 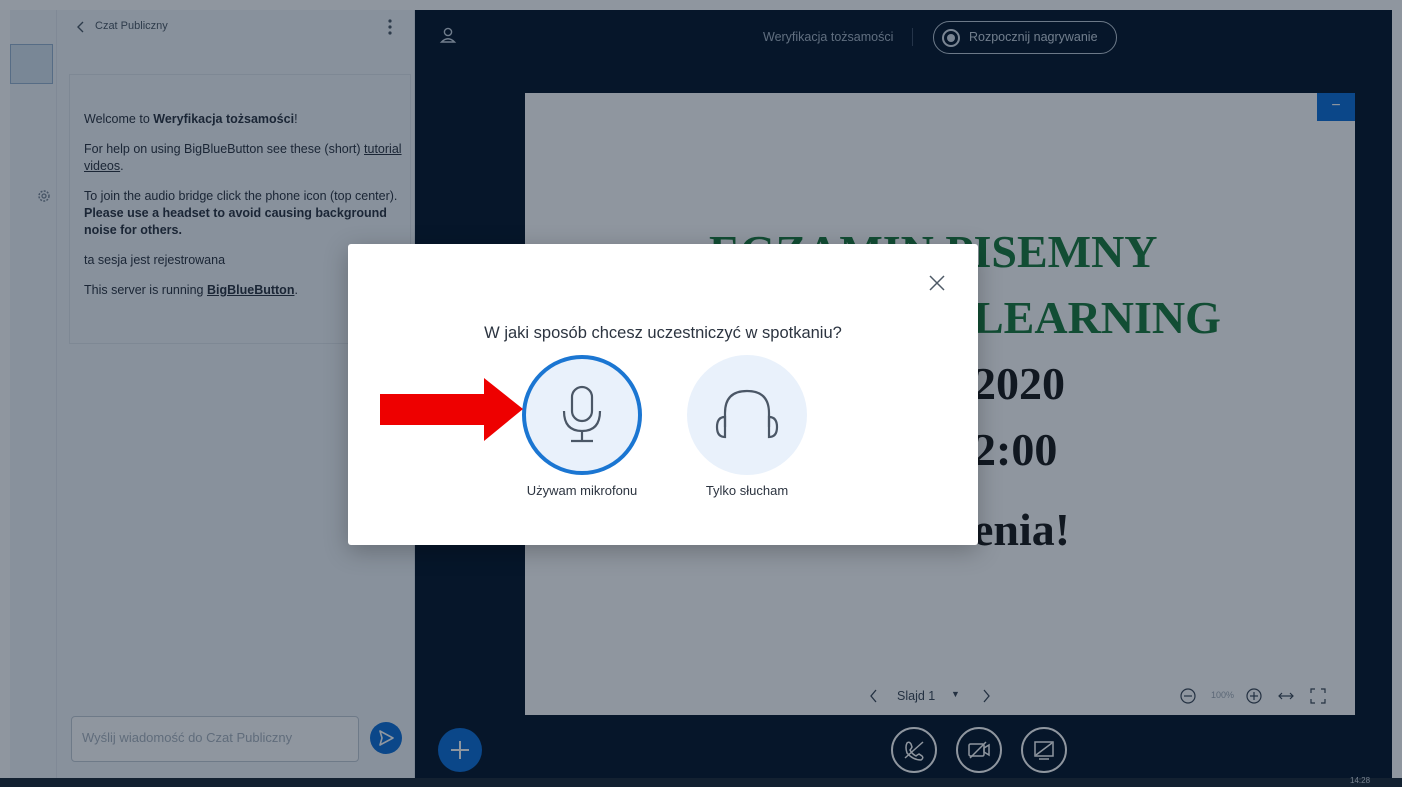 I want to click on listen-only-option-button, so click(x=747, y=415).